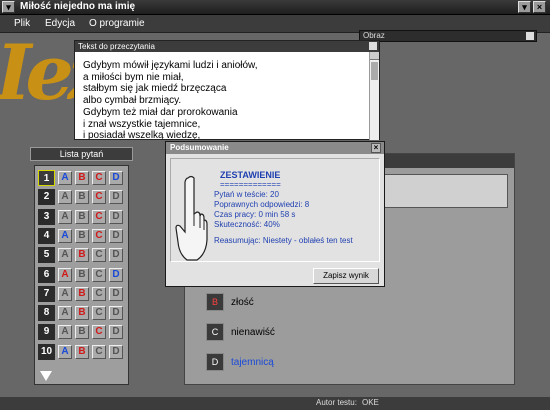  What do you see at coordinates (275, 148) in the screenshot?
I see `dialog-header: Podsumowanie ×` at bounding box center [275, 148].